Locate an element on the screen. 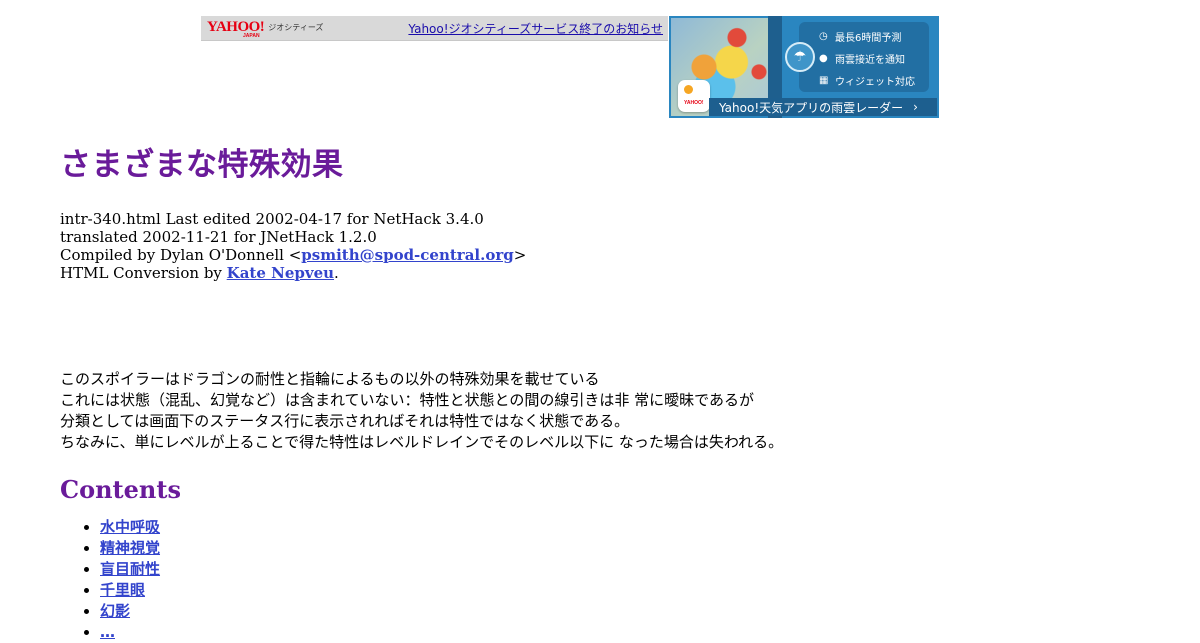 The width and height of the screenshot is (1200, 643). ad-feature-notify: ● 雨雲接近を通知 is located at coordinates (864, 58).